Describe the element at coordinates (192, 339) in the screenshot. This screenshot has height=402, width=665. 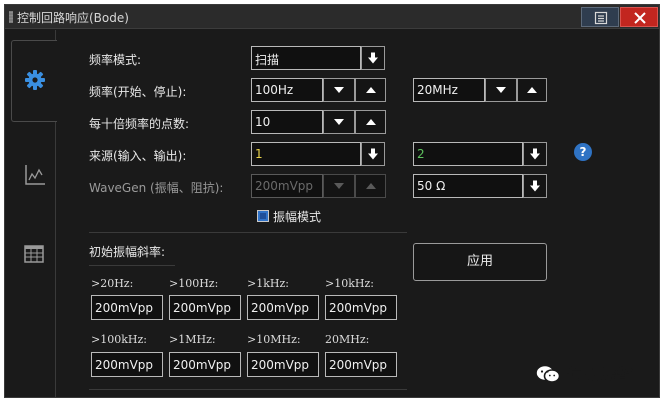
I see `amp-freq-label: >1MHz:` at that location.